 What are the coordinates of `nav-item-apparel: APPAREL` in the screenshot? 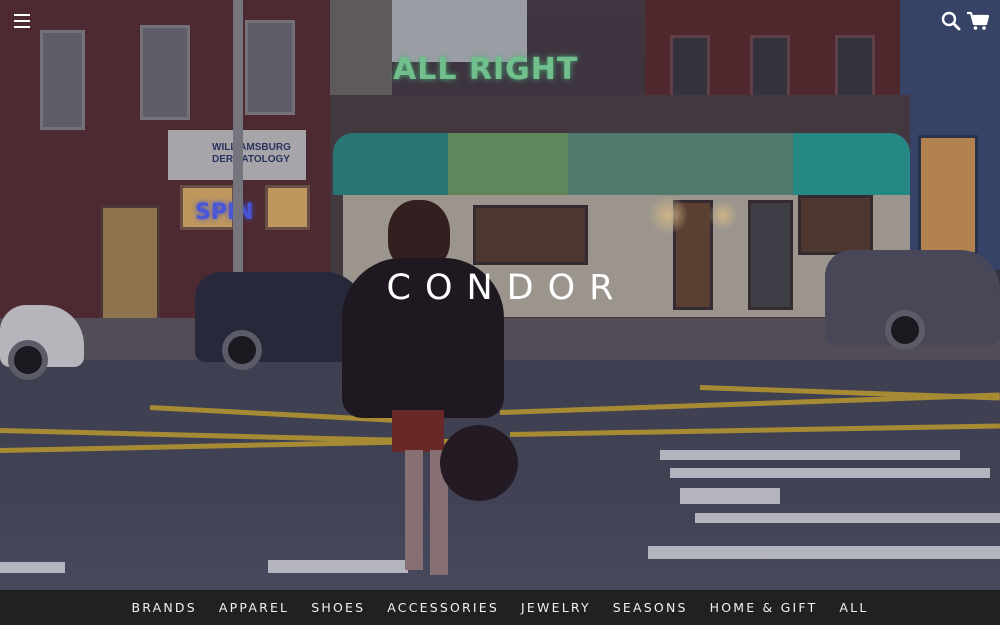 It's located at (254, 607).